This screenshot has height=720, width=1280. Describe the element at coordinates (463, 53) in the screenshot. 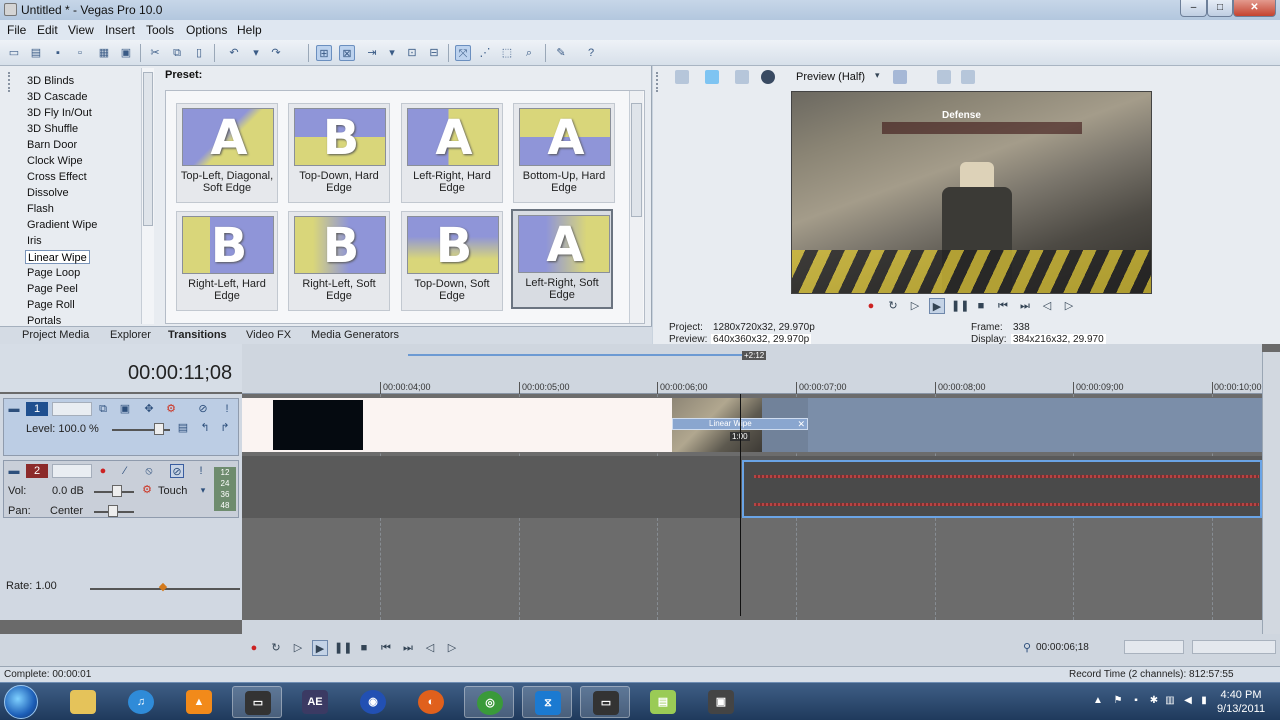

I see `normal-edit-tool-icon: ⤧` at that location.